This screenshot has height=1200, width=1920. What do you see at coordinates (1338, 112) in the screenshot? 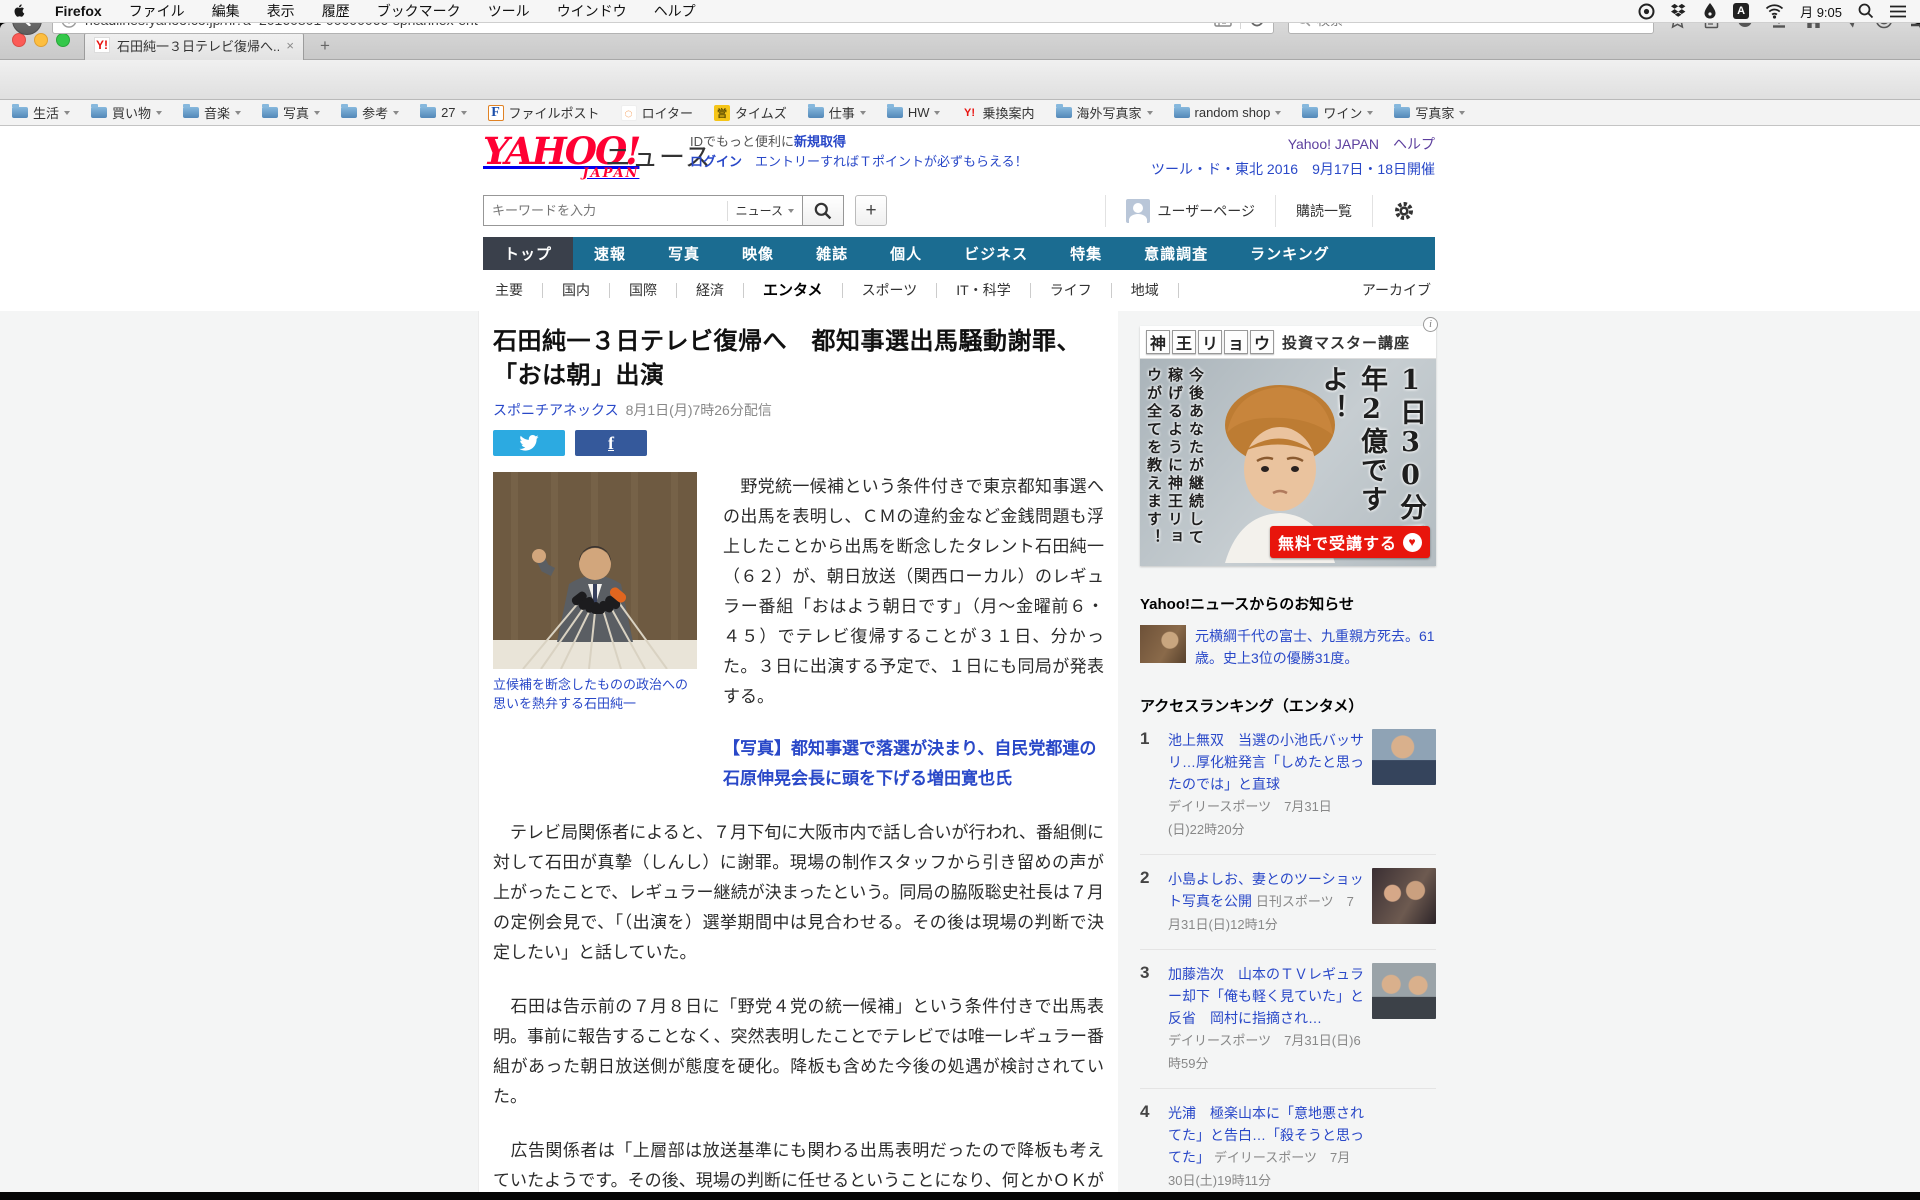
I see `bookmark-folder-wine: ワイン` at bounding box center [1338, 112].